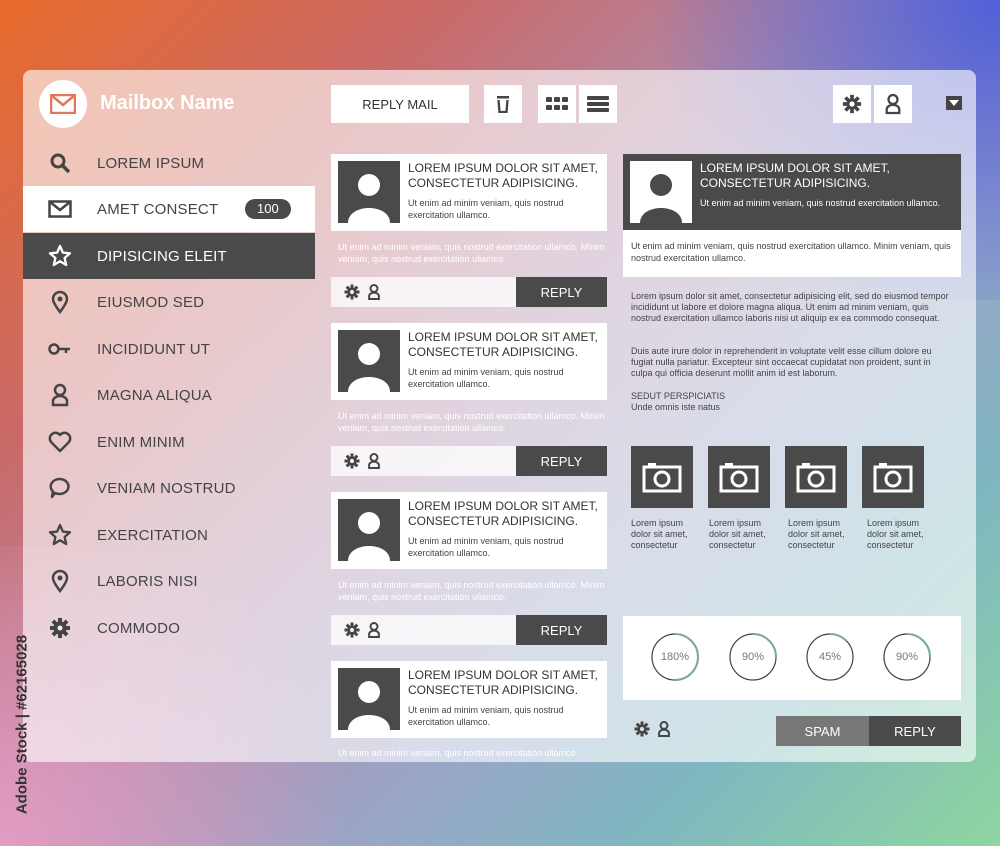 The image size is (1000, 846). What do you see at coordinates (60, 442) in the screenshot?
I see `heart-icon` at bounding box center [60, 442].